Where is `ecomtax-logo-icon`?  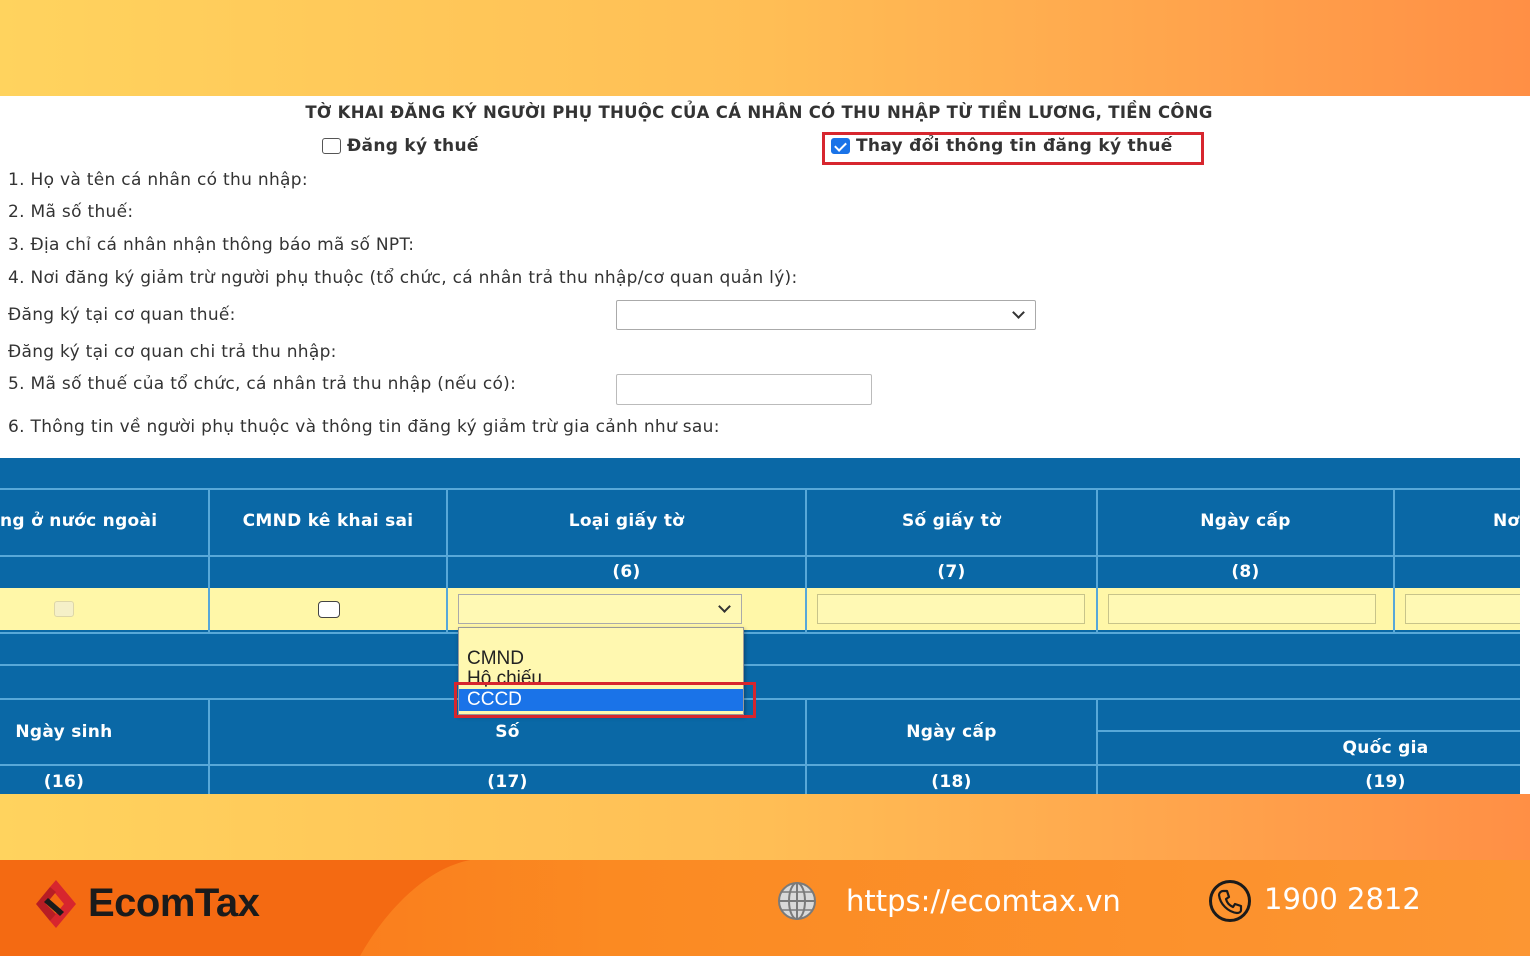 ecomtax-logo-icon is located at coordinates (56, 904).